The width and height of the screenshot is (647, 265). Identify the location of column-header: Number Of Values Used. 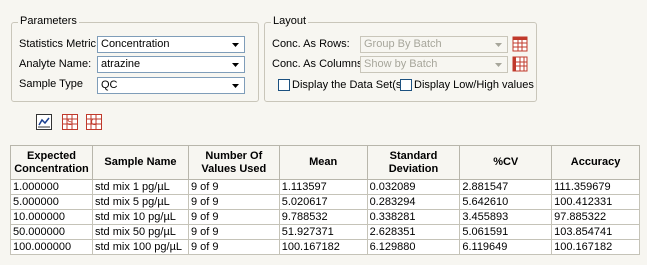
(233, 162).